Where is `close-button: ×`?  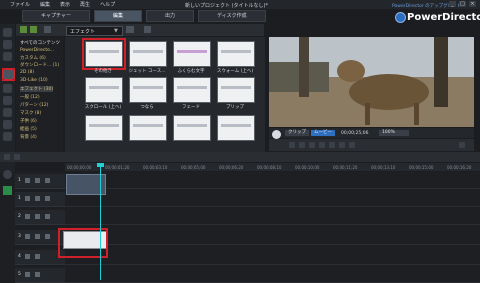 close-button: × is located at coordinates (472, 4).